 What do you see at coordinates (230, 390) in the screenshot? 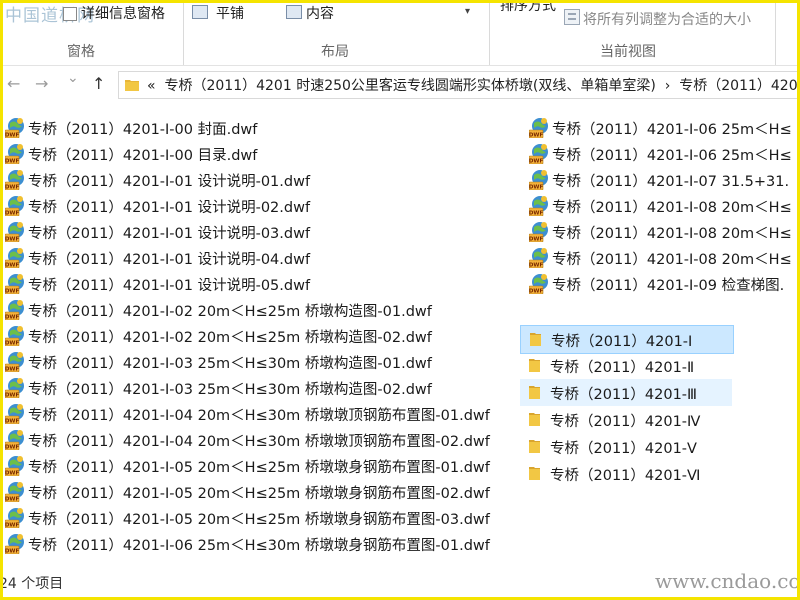
I see `file-name: 专桥（2011）4201-Ⅰ-03 25m＜H≤30m 桥墩构造图-02.dwf` at bounding box center [230, 390].